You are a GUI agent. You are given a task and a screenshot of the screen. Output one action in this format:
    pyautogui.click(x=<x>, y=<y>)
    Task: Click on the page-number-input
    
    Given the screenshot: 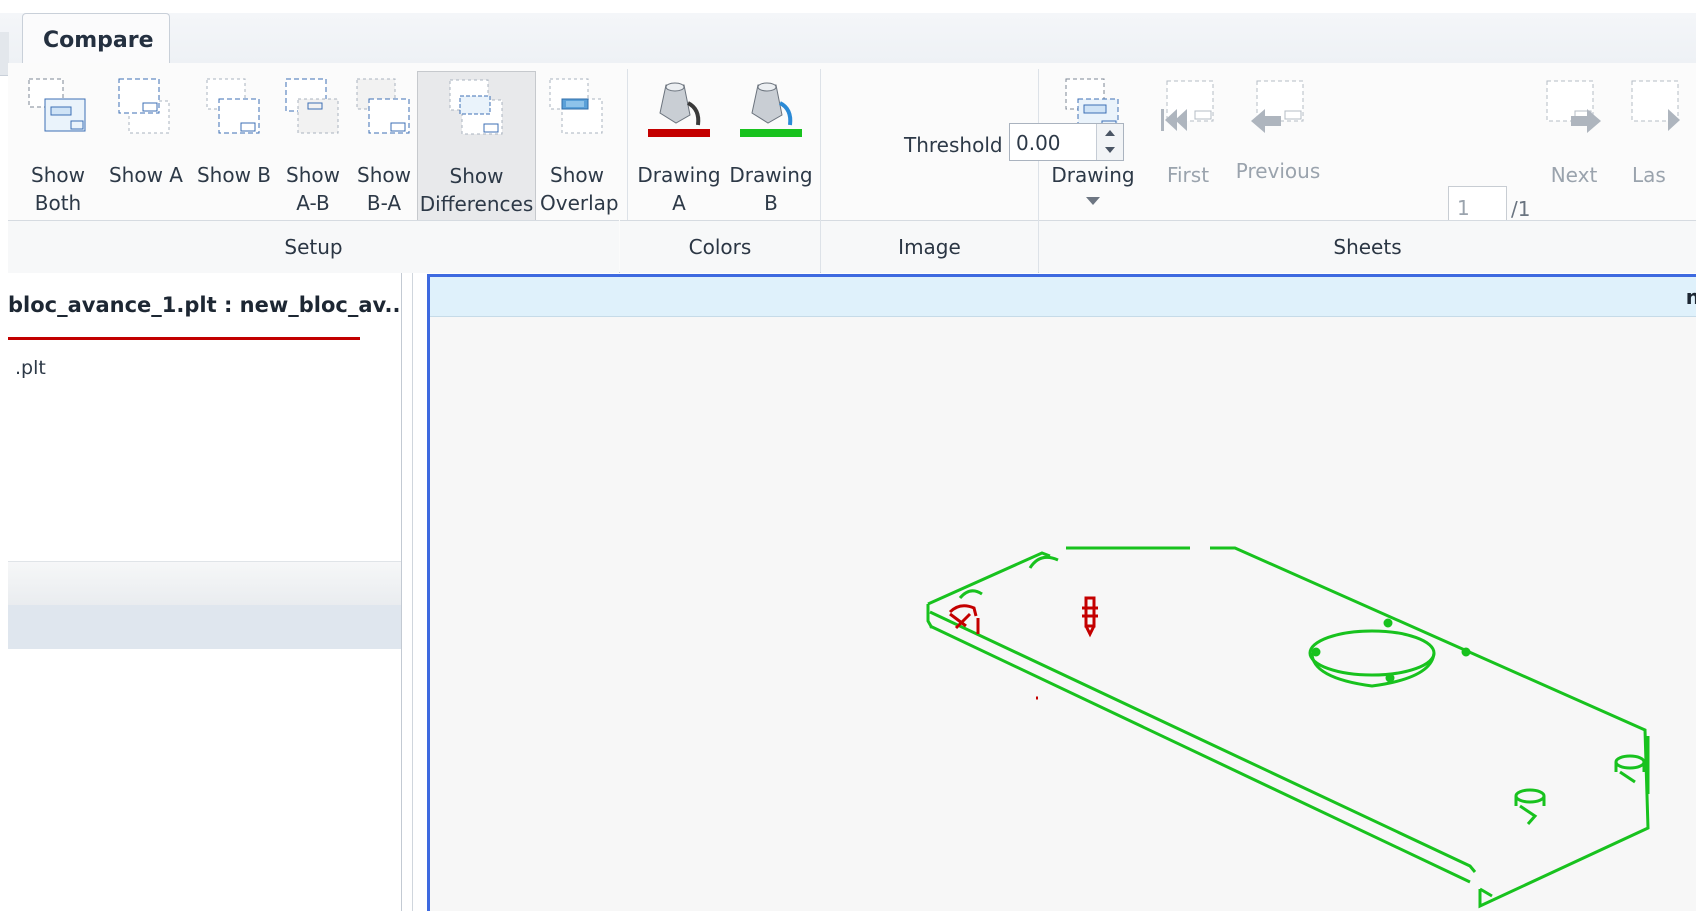 What is the action you would take?
    pyautogui.click(x=1477, y=208)
    